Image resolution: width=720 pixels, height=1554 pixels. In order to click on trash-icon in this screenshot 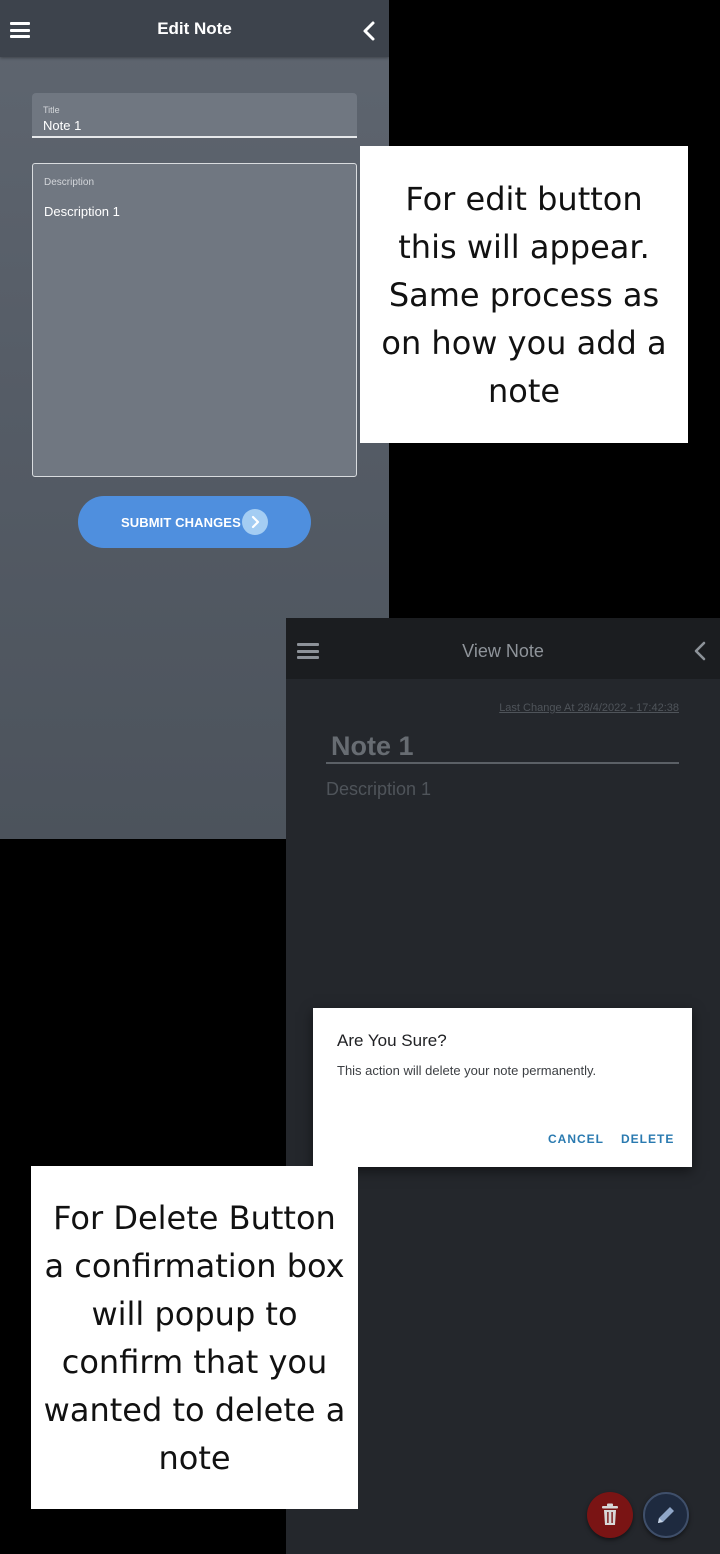, I will do `click(610, 1514)`.